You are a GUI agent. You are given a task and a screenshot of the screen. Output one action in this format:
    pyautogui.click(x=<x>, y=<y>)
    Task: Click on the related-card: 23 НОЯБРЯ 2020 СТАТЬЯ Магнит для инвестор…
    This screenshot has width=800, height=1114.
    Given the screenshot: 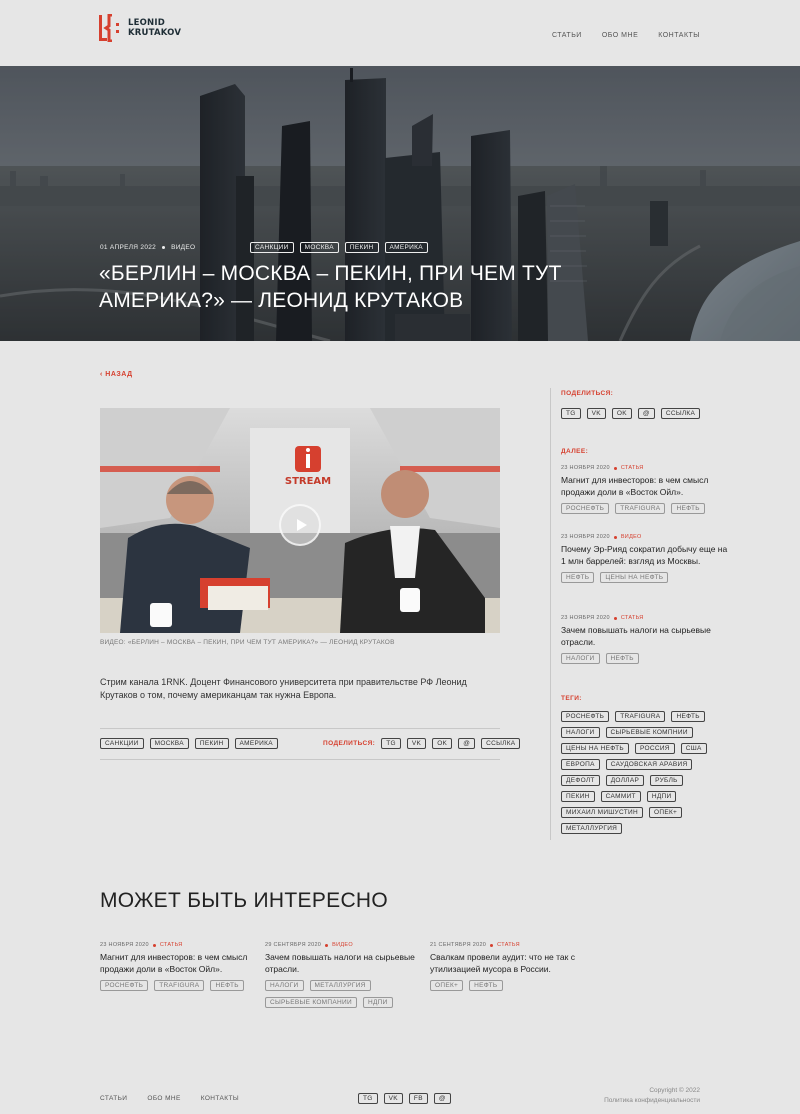 What is the action you would take?
    pyautogui.click(x=180, y=966)
    